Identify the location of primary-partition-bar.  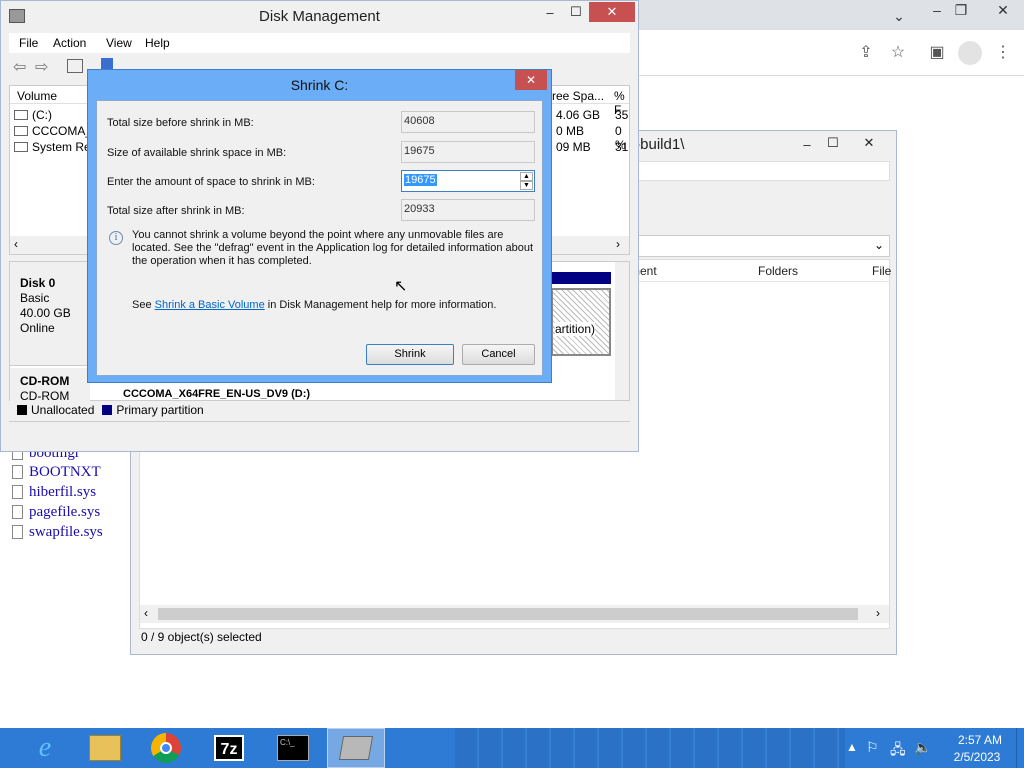
(581, 278).